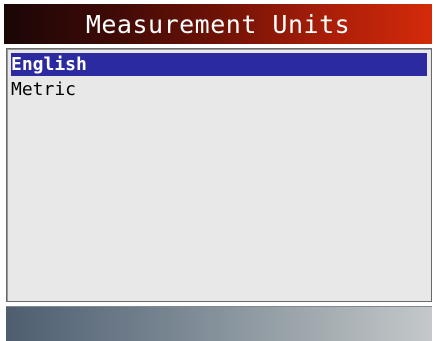 The width and height of the screenshot is (436, 341). Describe the element at coordinates (219, 89) in the screenshot. I see `menu-item-metric: Metric` at that location.